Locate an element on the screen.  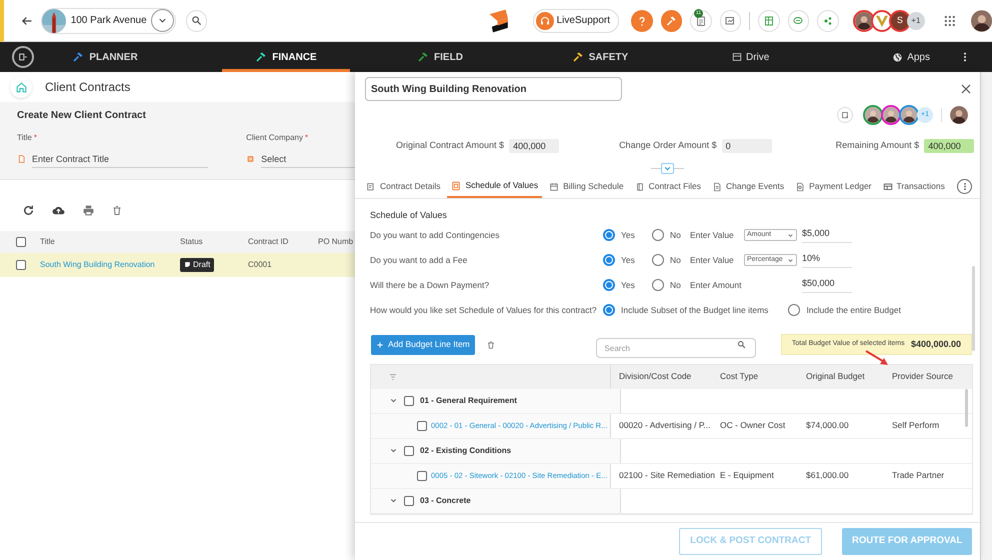
chat-icon is located at coordinates (798, 20).